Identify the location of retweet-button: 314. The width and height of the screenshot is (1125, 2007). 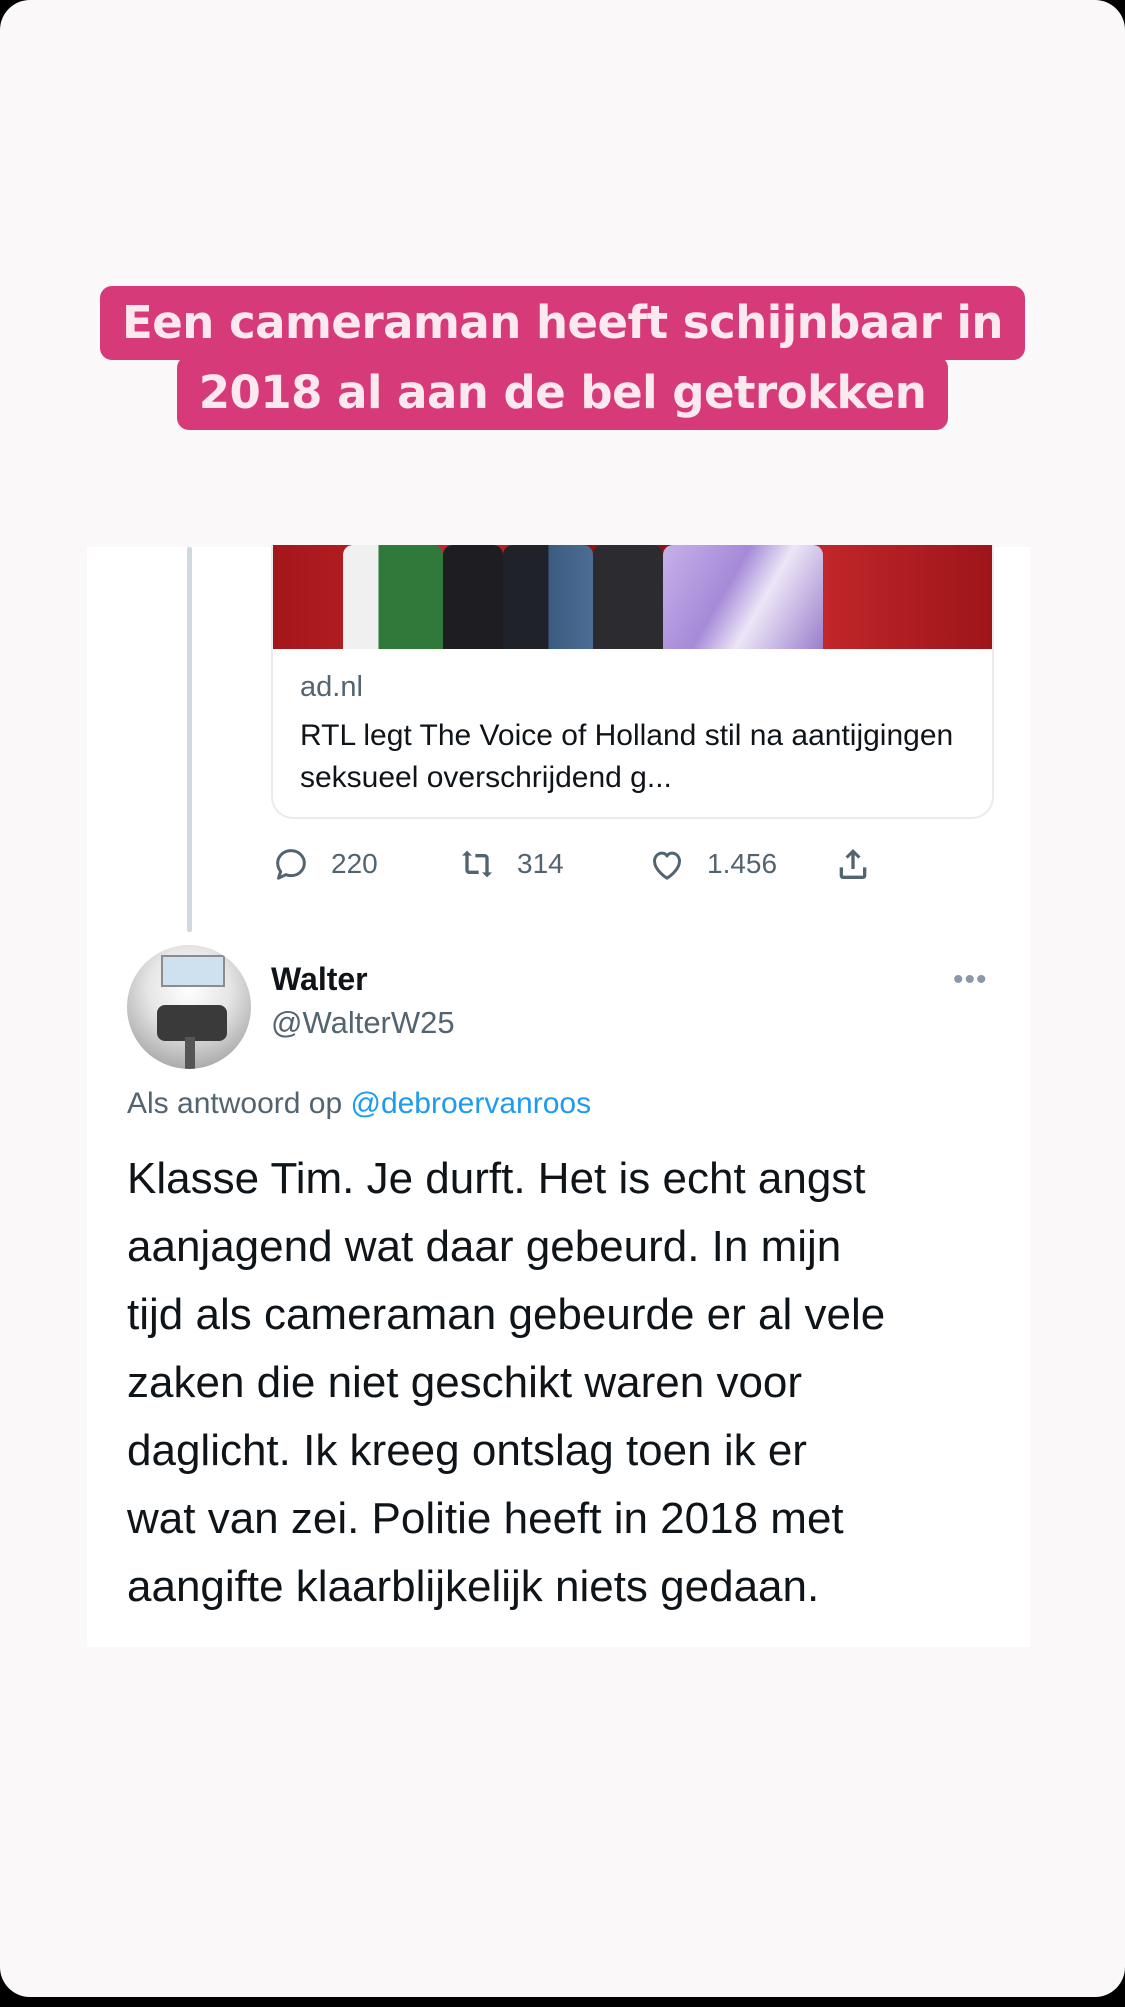
(510, 864).